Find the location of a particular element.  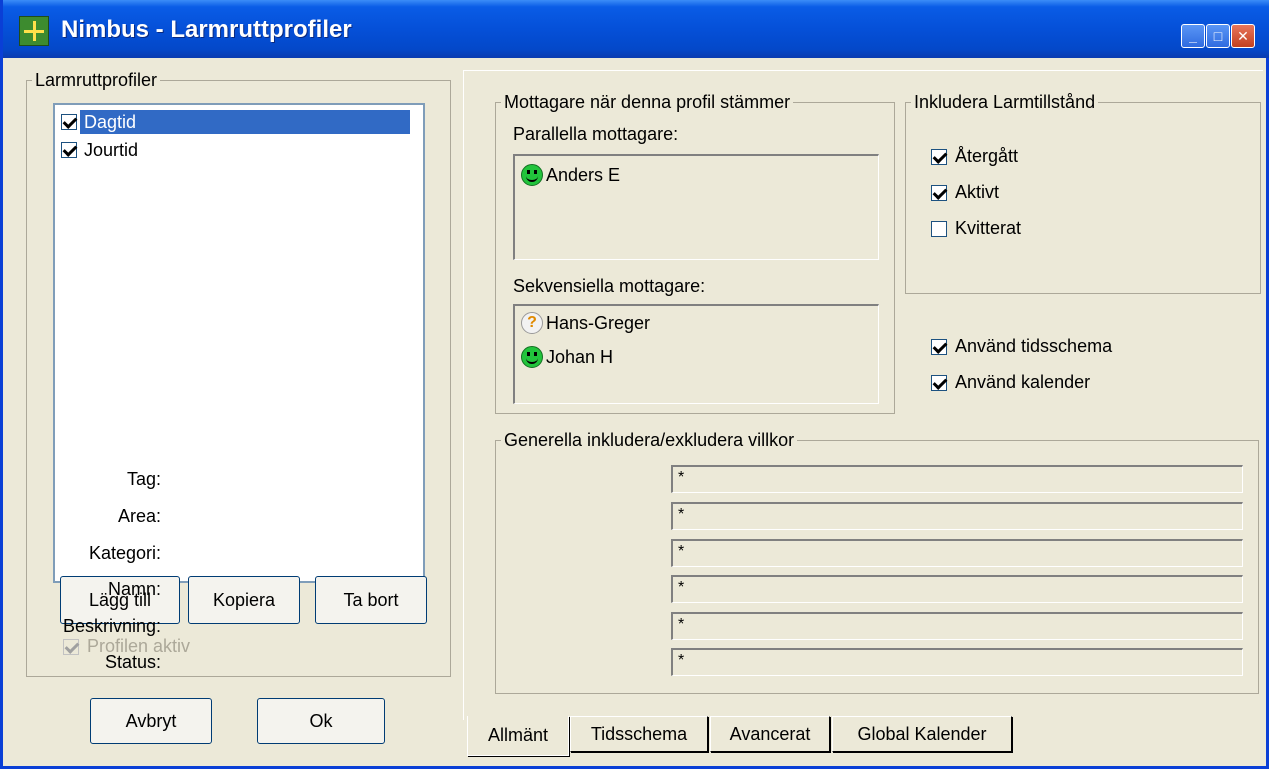

alarm-states-group-label: Inkludera Larmtillstånd is located at coordinates (1005, 102).